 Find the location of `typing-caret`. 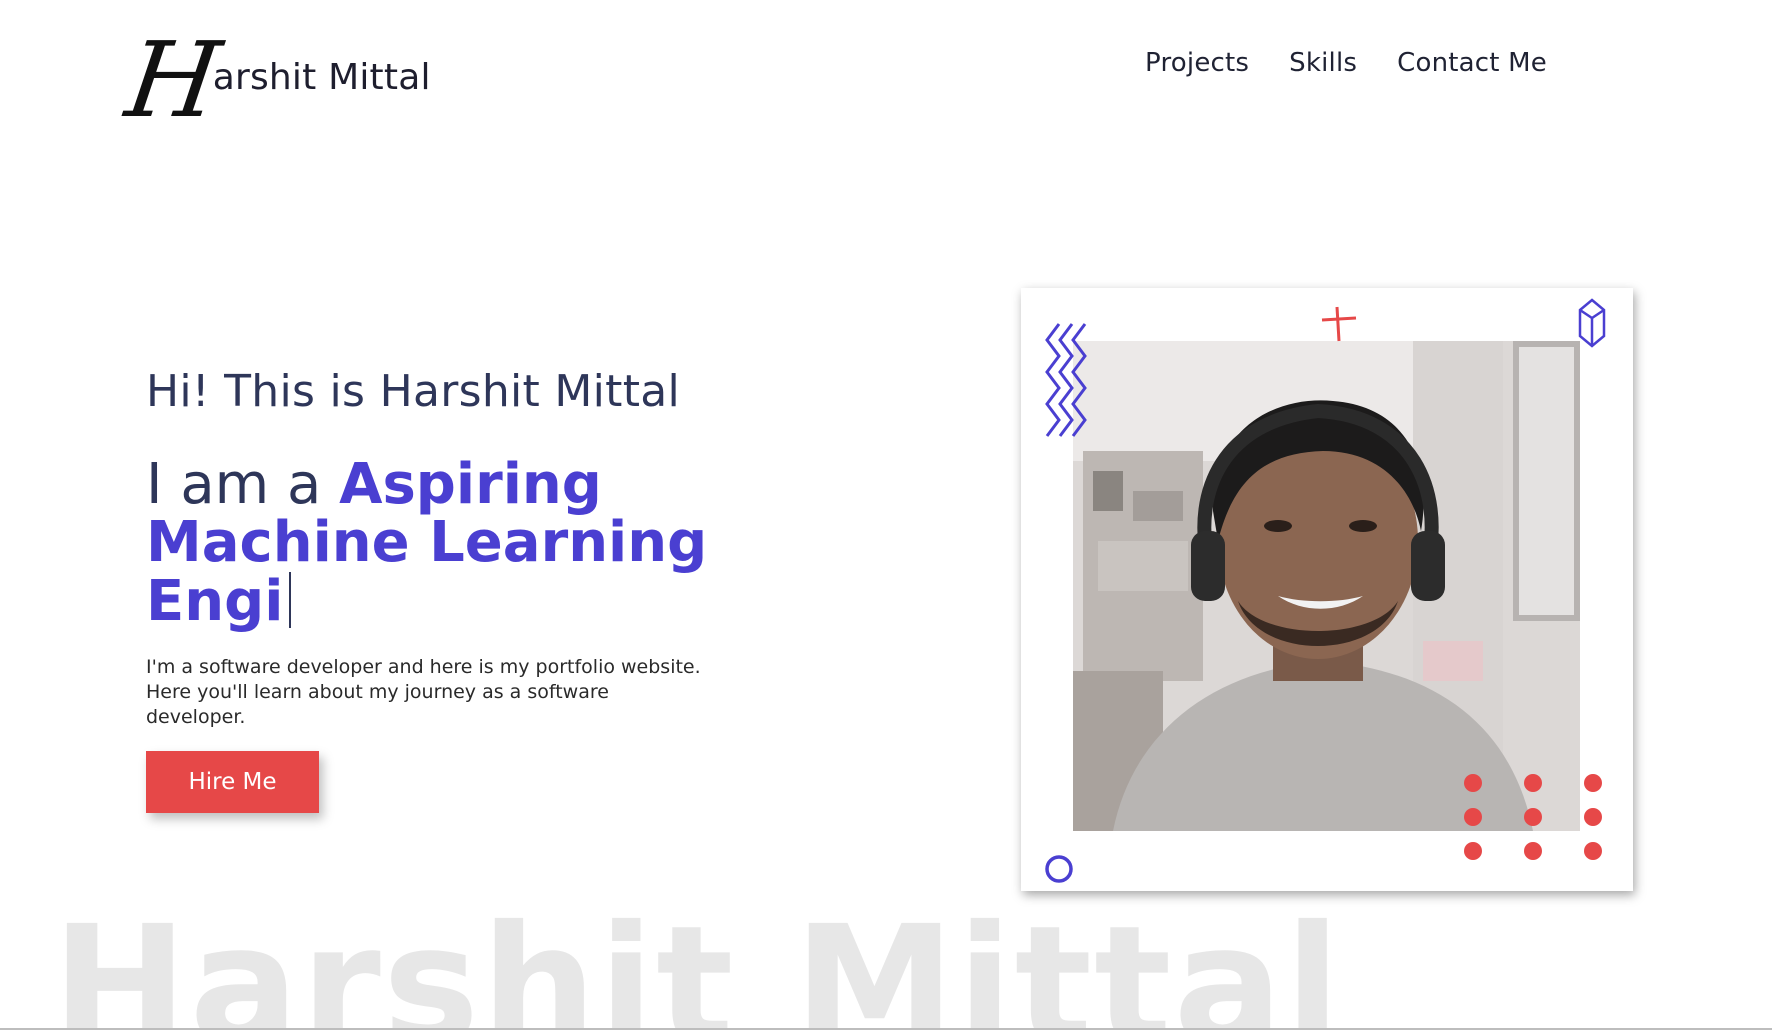

typing-caret is located at coordinates (290, 600).